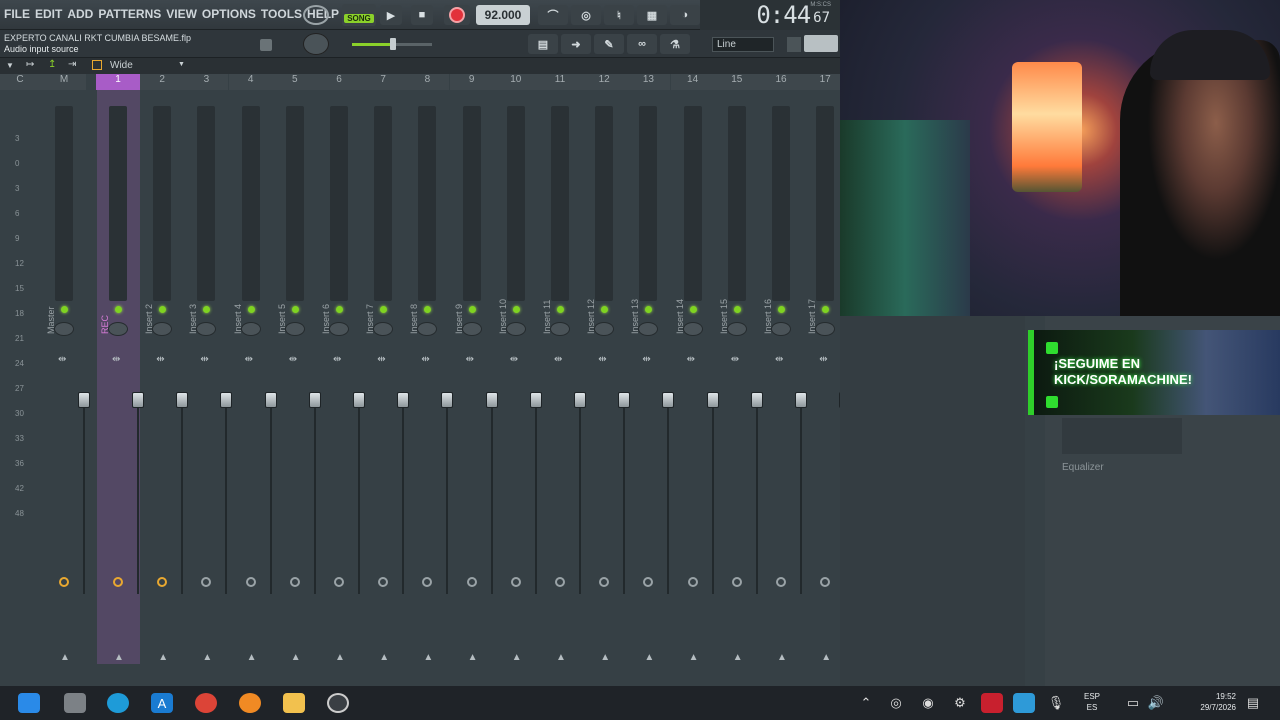  I want to click on insert-name: Insert 14, so click(680, 299).